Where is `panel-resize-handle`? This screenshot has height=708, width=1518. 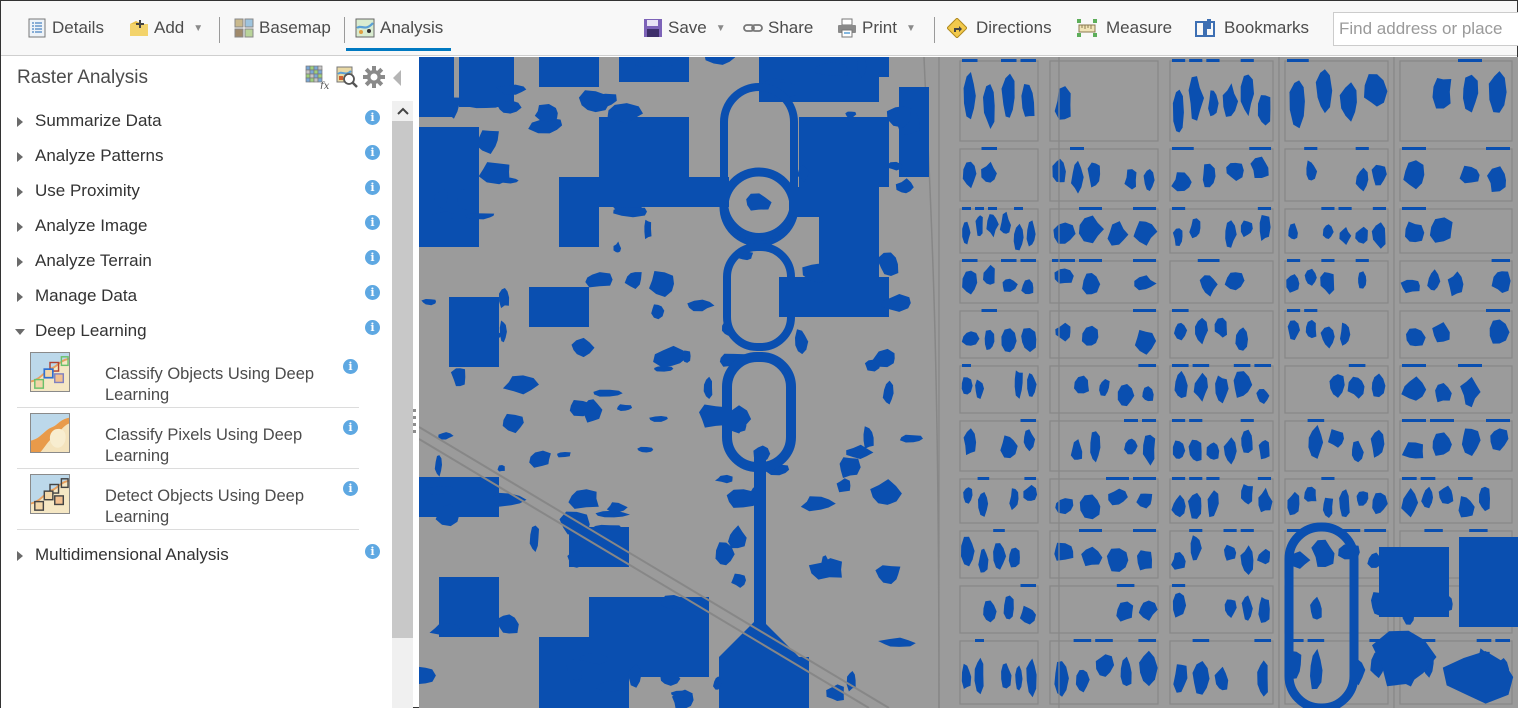 panel-resize-handle is located at coordinates (414, 421).